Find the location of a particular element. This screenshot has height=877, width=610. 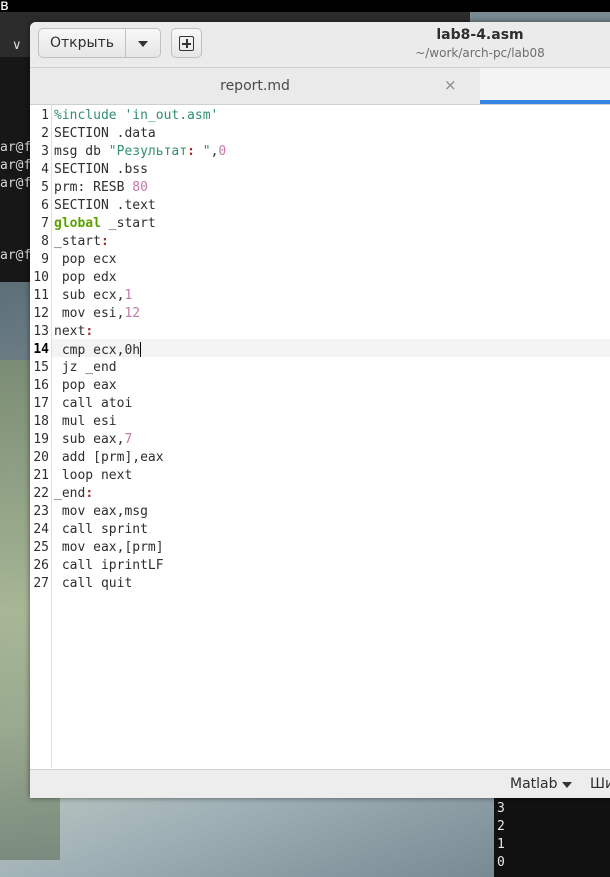

line-number: 22 is located at coordinates (41, 493).